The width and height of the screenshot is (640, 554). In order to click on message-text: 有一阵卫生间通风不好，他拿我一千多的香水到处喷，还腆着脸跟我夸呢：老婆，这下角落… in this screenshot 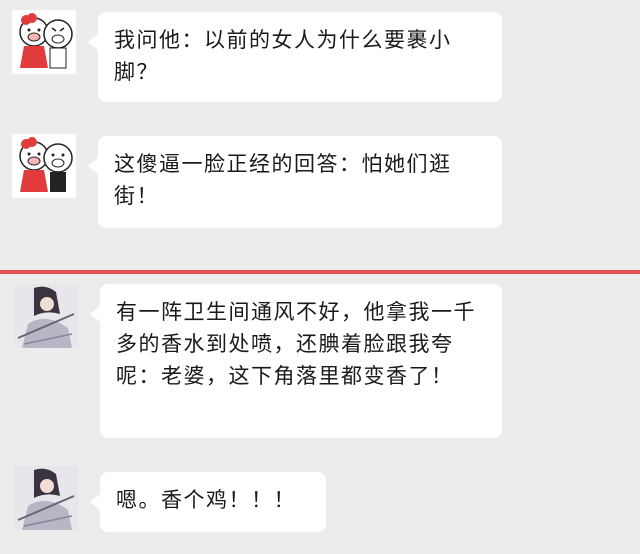, I will do `click(296, 344)`.